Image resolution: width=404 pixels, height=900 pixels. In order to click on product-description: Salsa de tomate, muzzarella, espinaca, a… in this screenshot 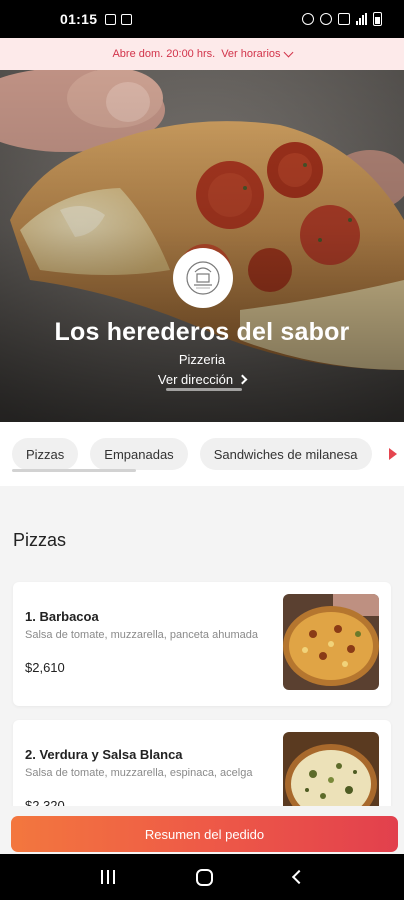, I will do `click(139, 773)`.